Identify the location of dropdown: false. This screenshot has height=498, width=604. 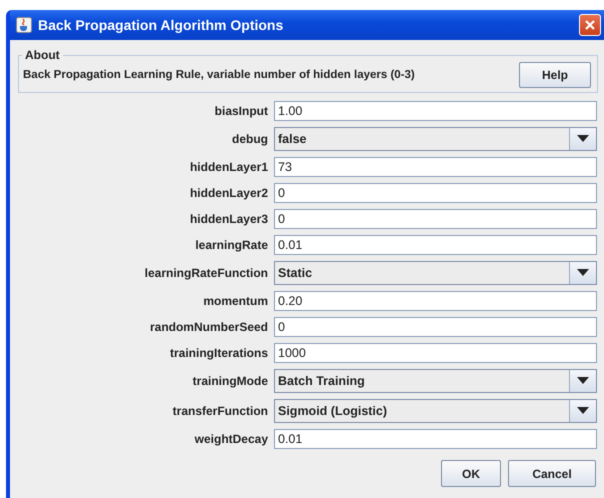
(435, 139).